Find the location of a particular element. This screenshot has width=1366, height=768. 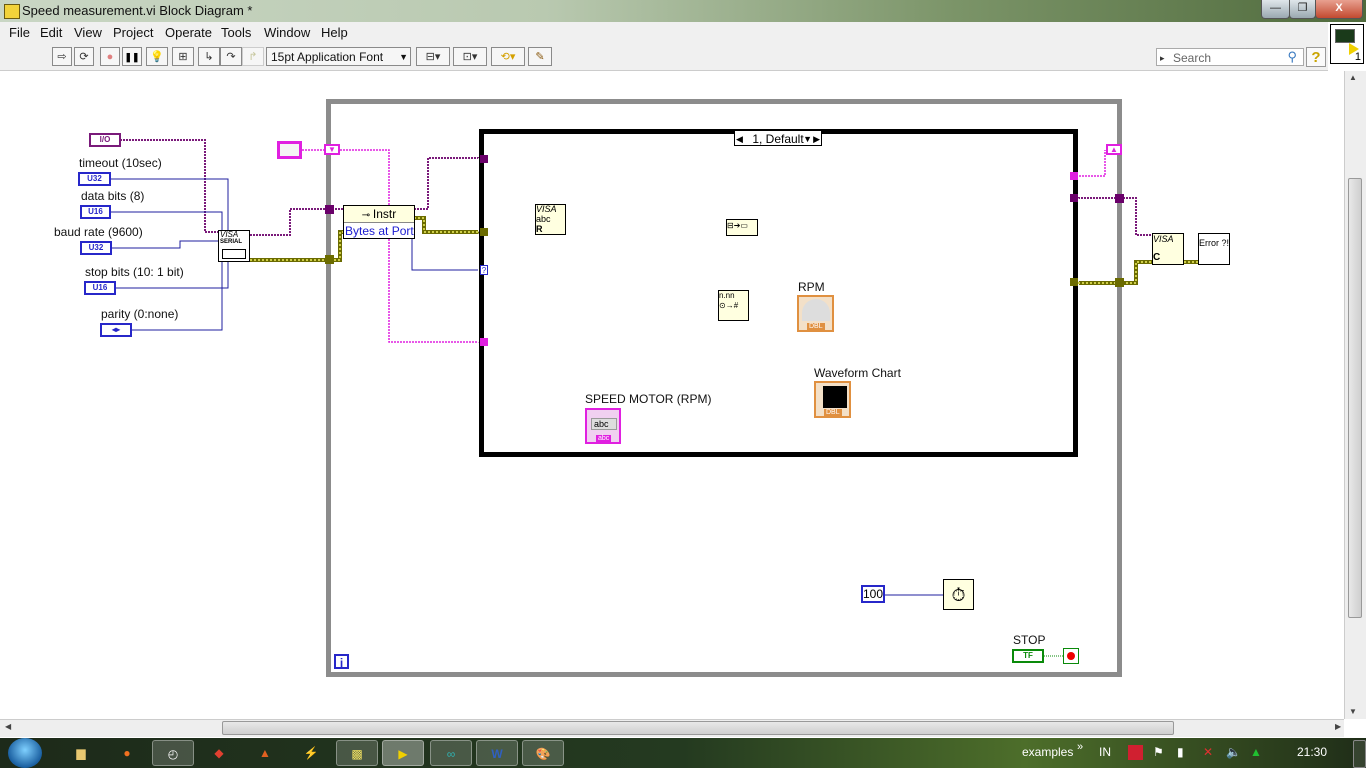

visa-configure-serial-node: VISA SERIAL is located at coordinates (234, 246).